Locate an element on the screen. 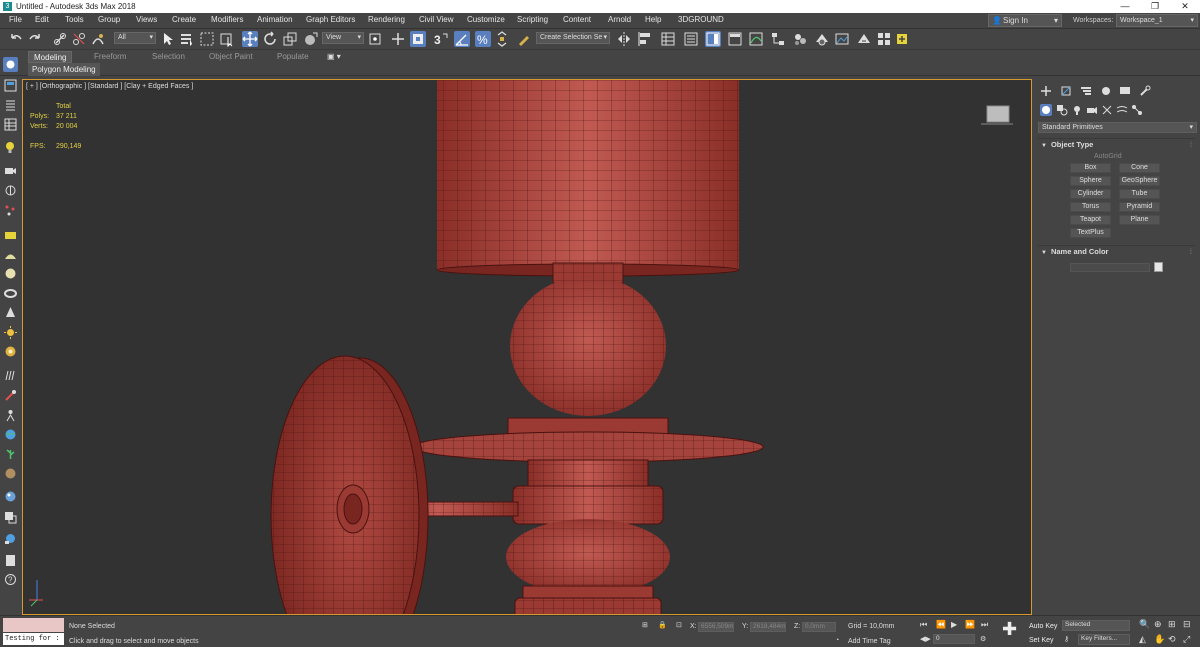  edit-named-selection-icon is located at coordinates (524, 39).